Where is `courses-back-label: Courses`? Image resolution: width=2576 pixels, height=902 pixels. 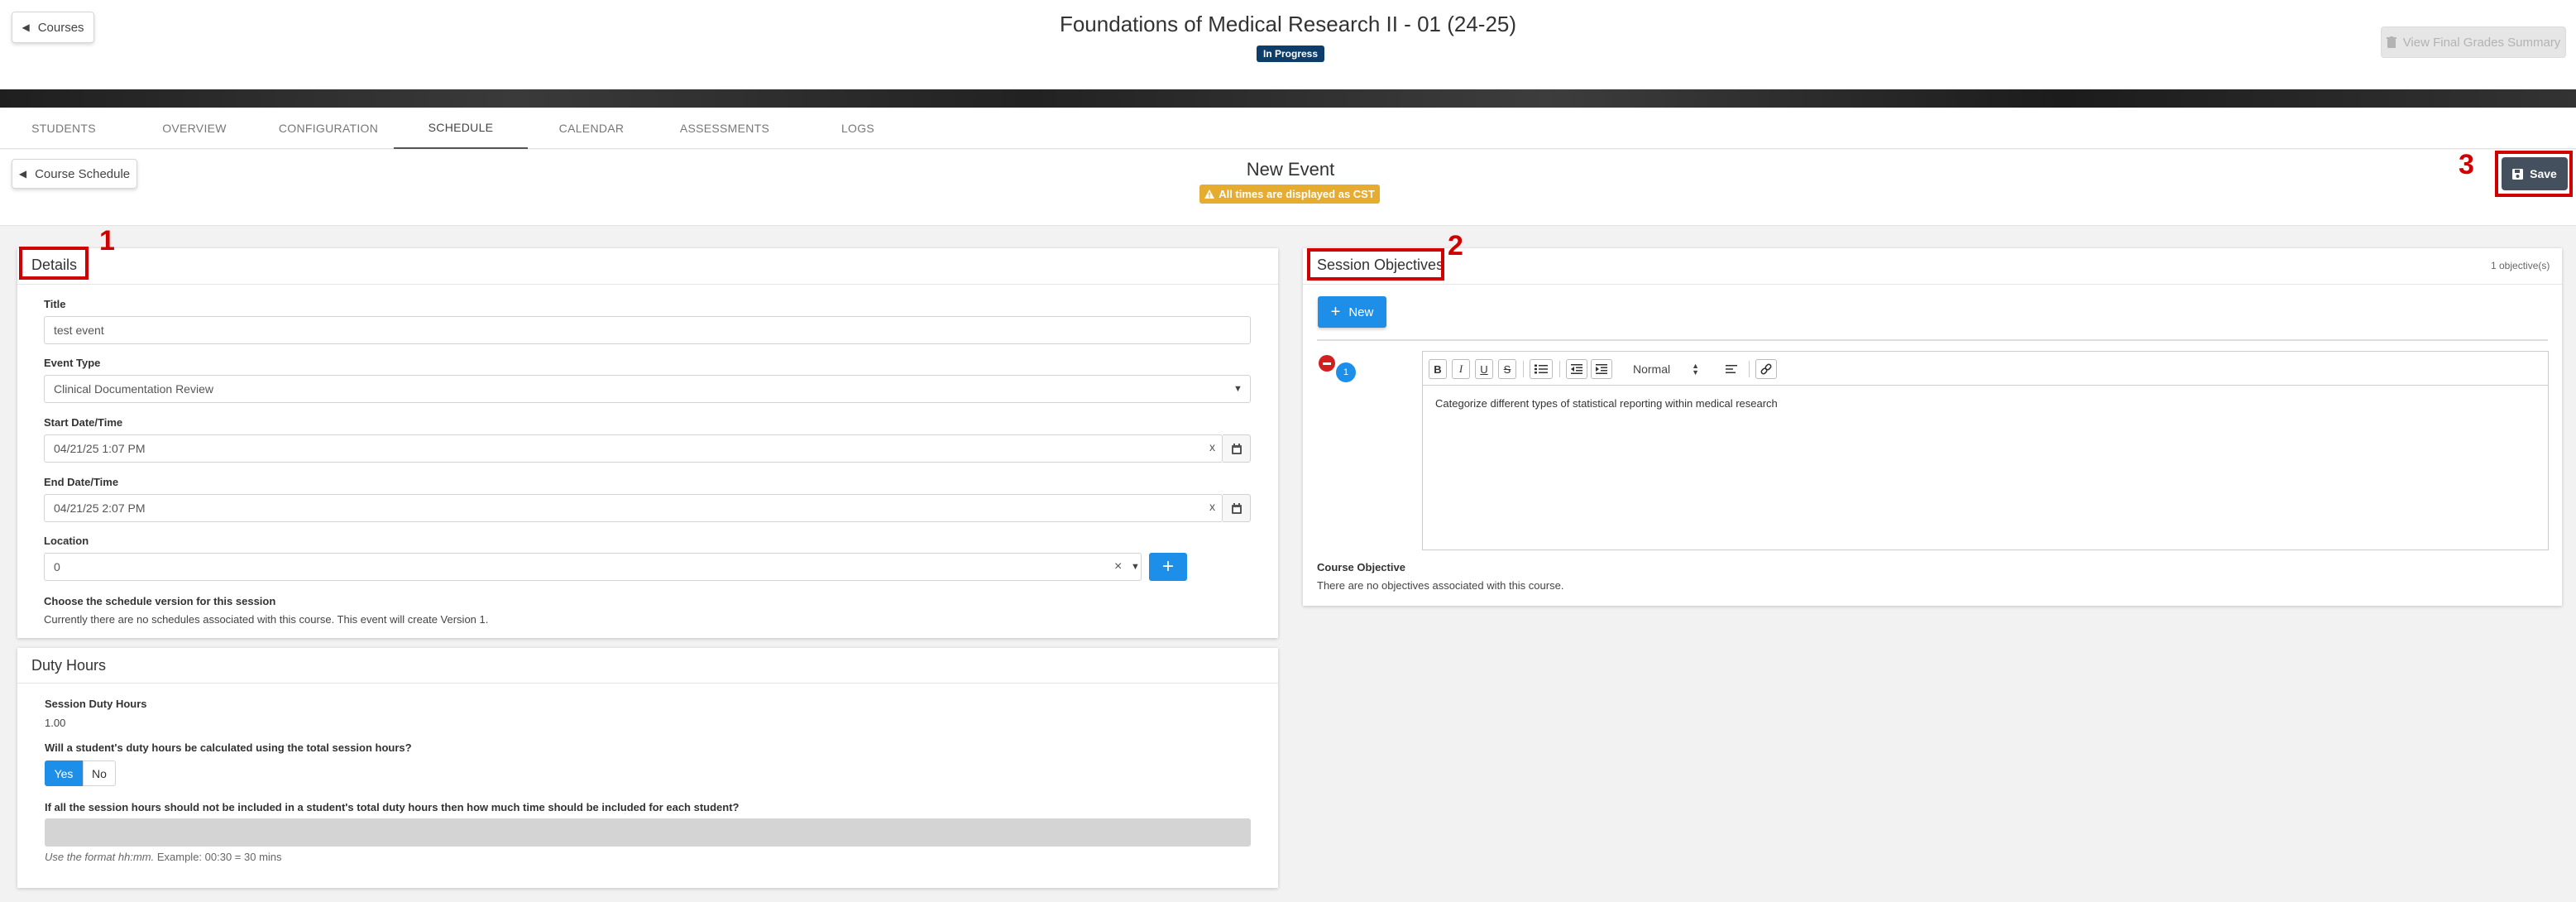
courses-back-label: Courses is located at coordinates (61, 27).